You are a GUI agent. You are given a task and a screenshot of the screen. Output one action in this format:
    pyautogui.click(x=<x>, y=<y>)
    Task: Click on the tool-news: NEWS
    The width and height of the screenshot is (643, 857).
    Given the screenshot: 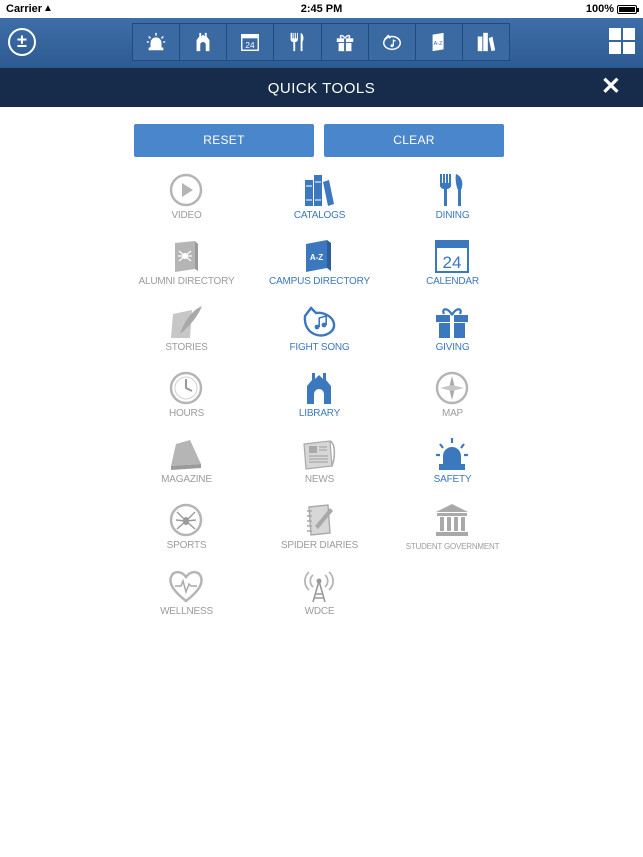 What is the action you would take?
    pyautogui.click(x=319, y=466)
    